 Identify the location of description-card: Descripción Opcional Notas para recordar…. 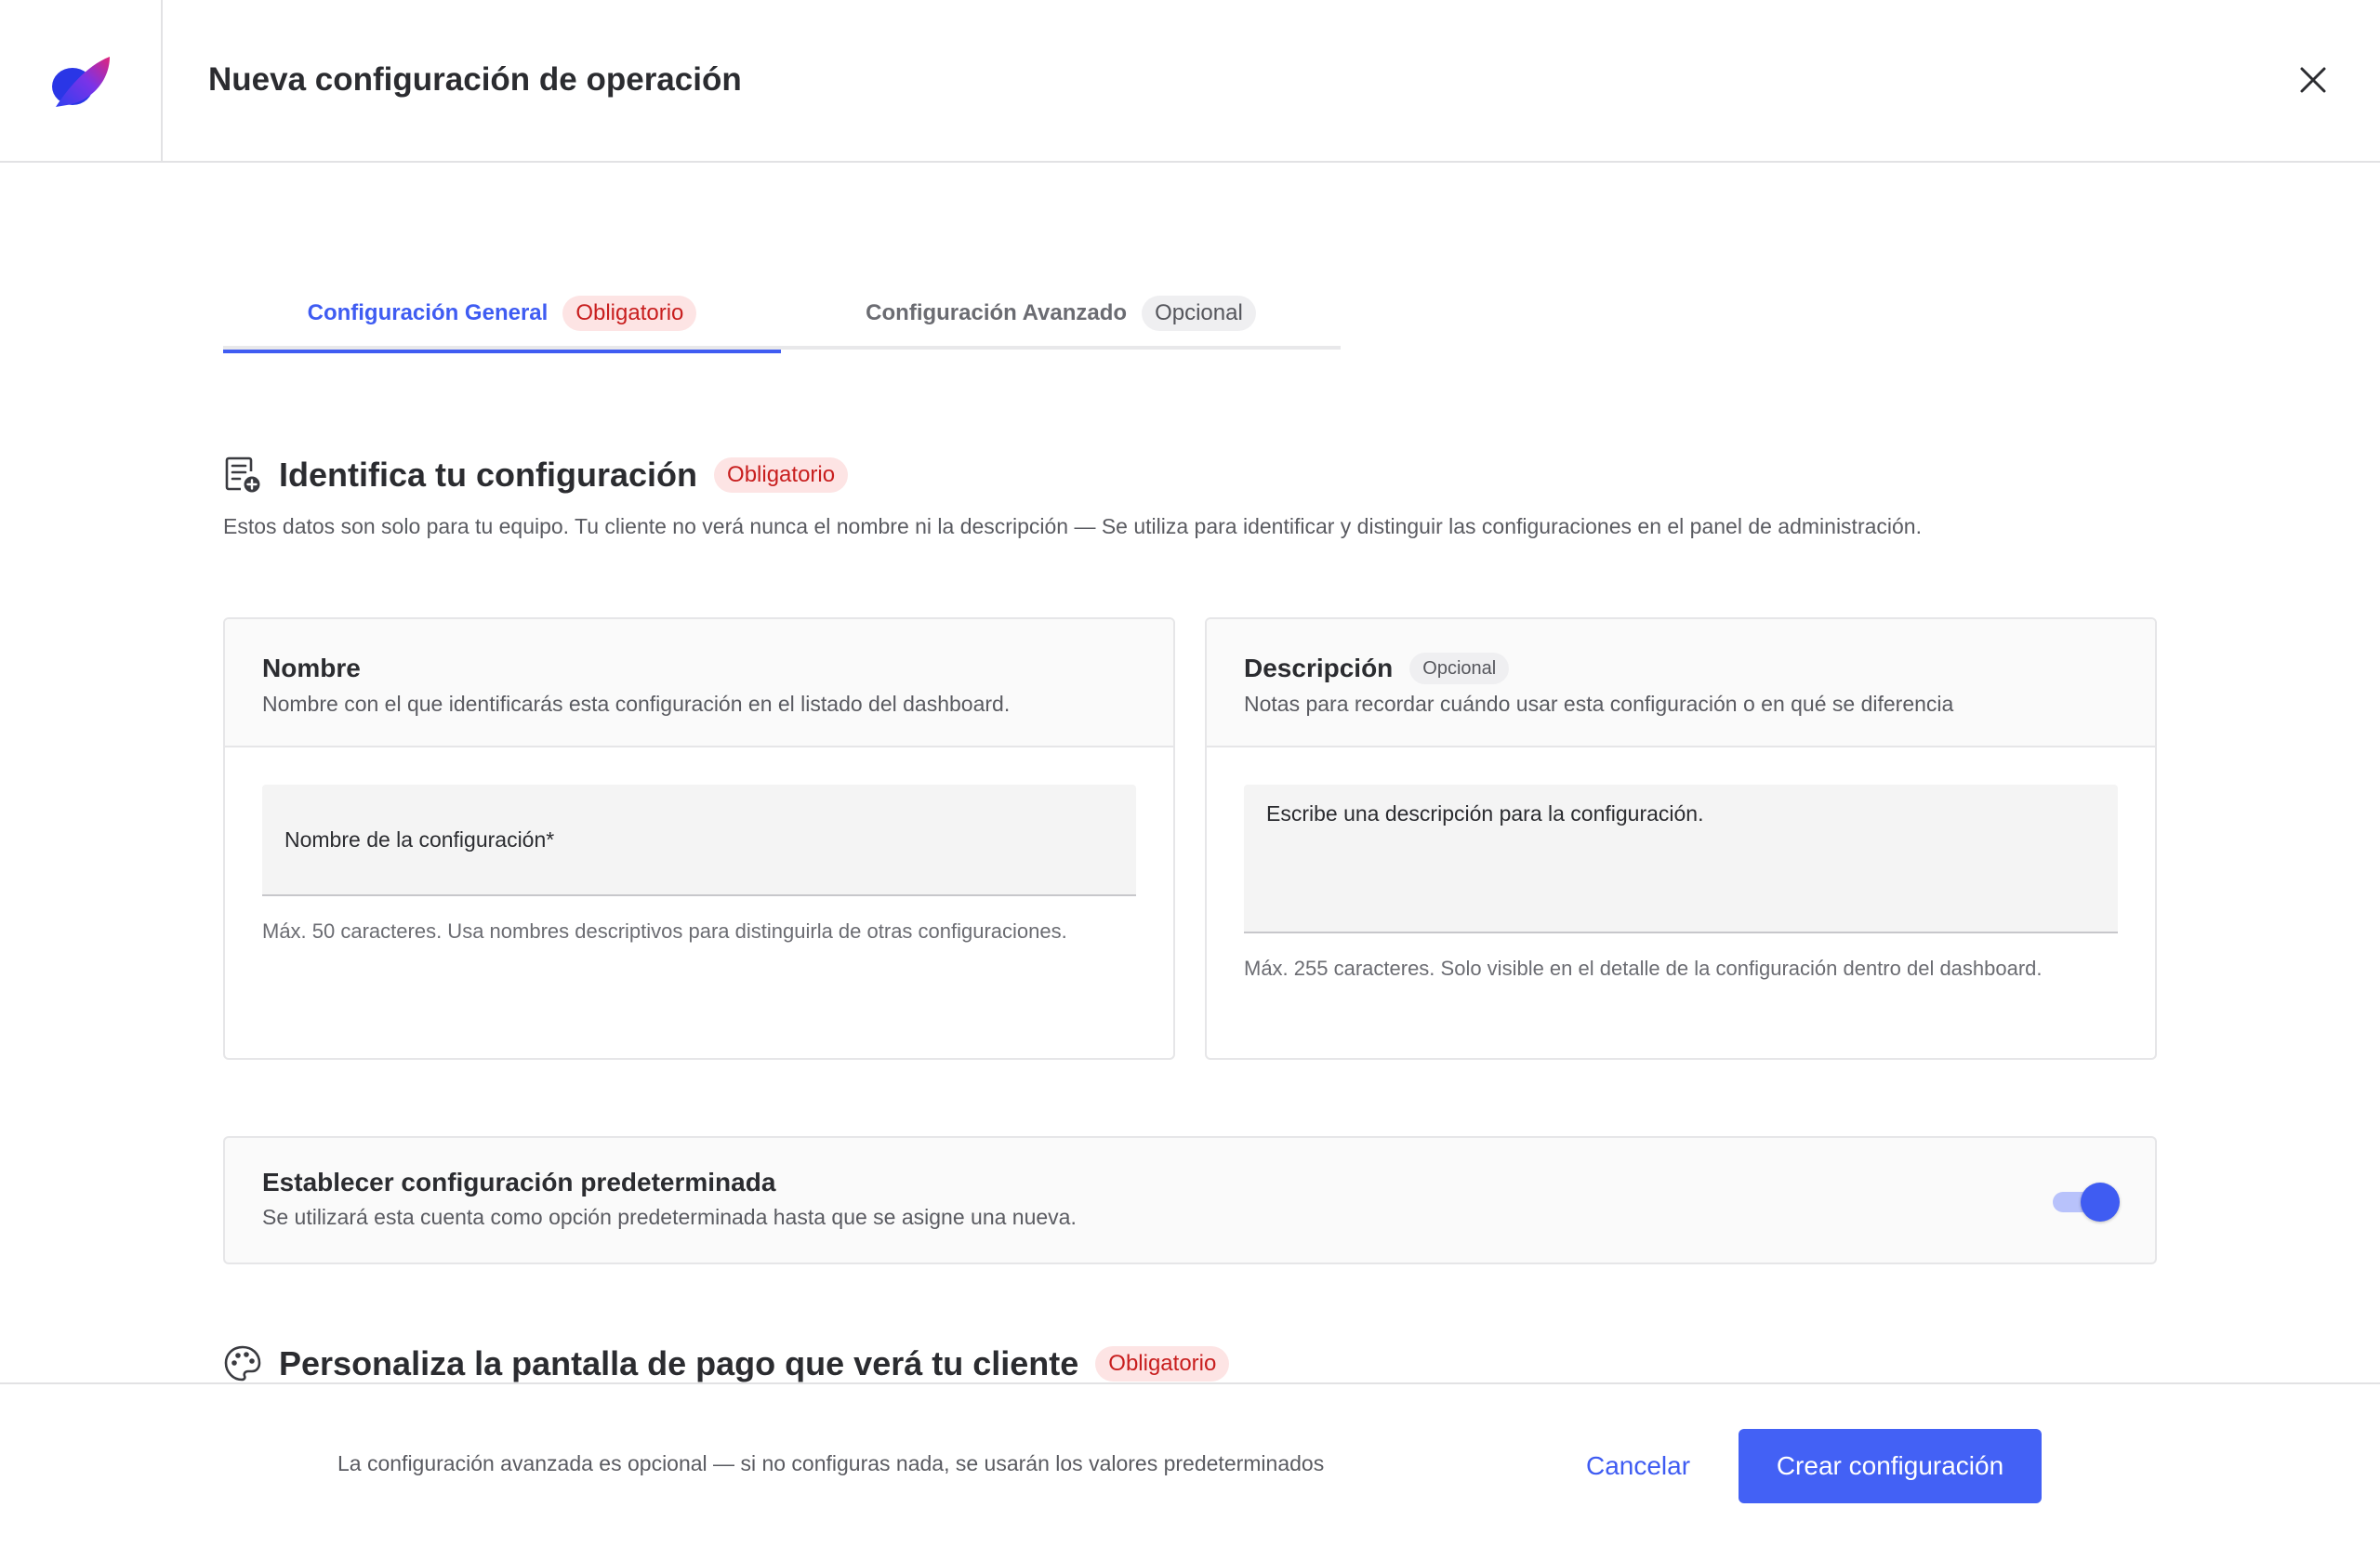
(1681, 838).